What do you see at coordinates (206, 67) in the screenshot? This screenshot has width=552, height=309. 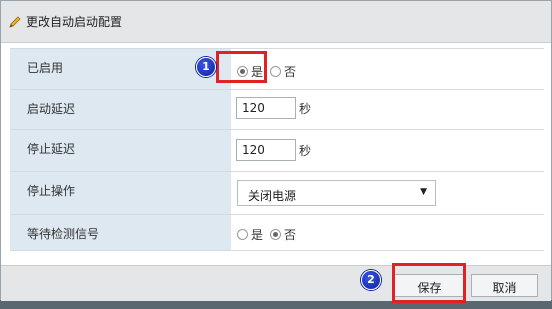 I see `step-1-marker: 1` at bounding box center [206, 67].